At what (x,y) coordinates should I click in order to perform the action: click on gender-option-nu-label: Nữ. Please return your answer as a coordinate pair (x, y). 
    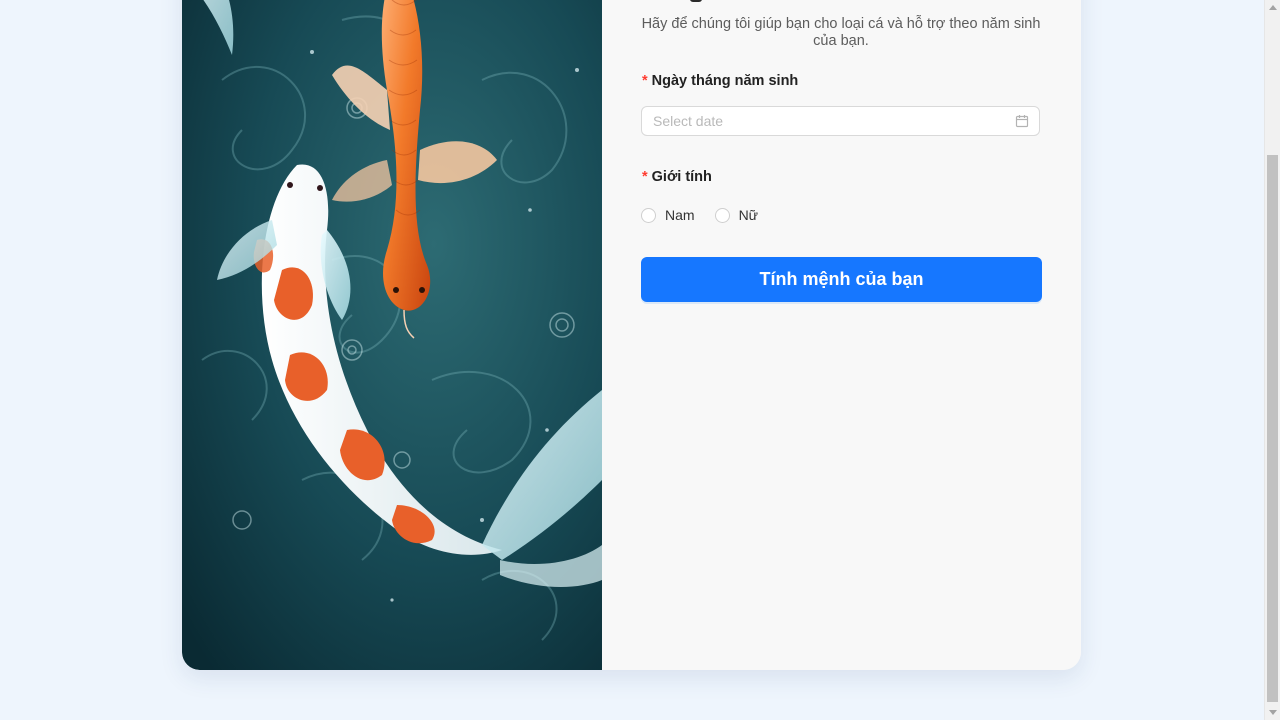
    Looking at the image, I should click on (748, 215).